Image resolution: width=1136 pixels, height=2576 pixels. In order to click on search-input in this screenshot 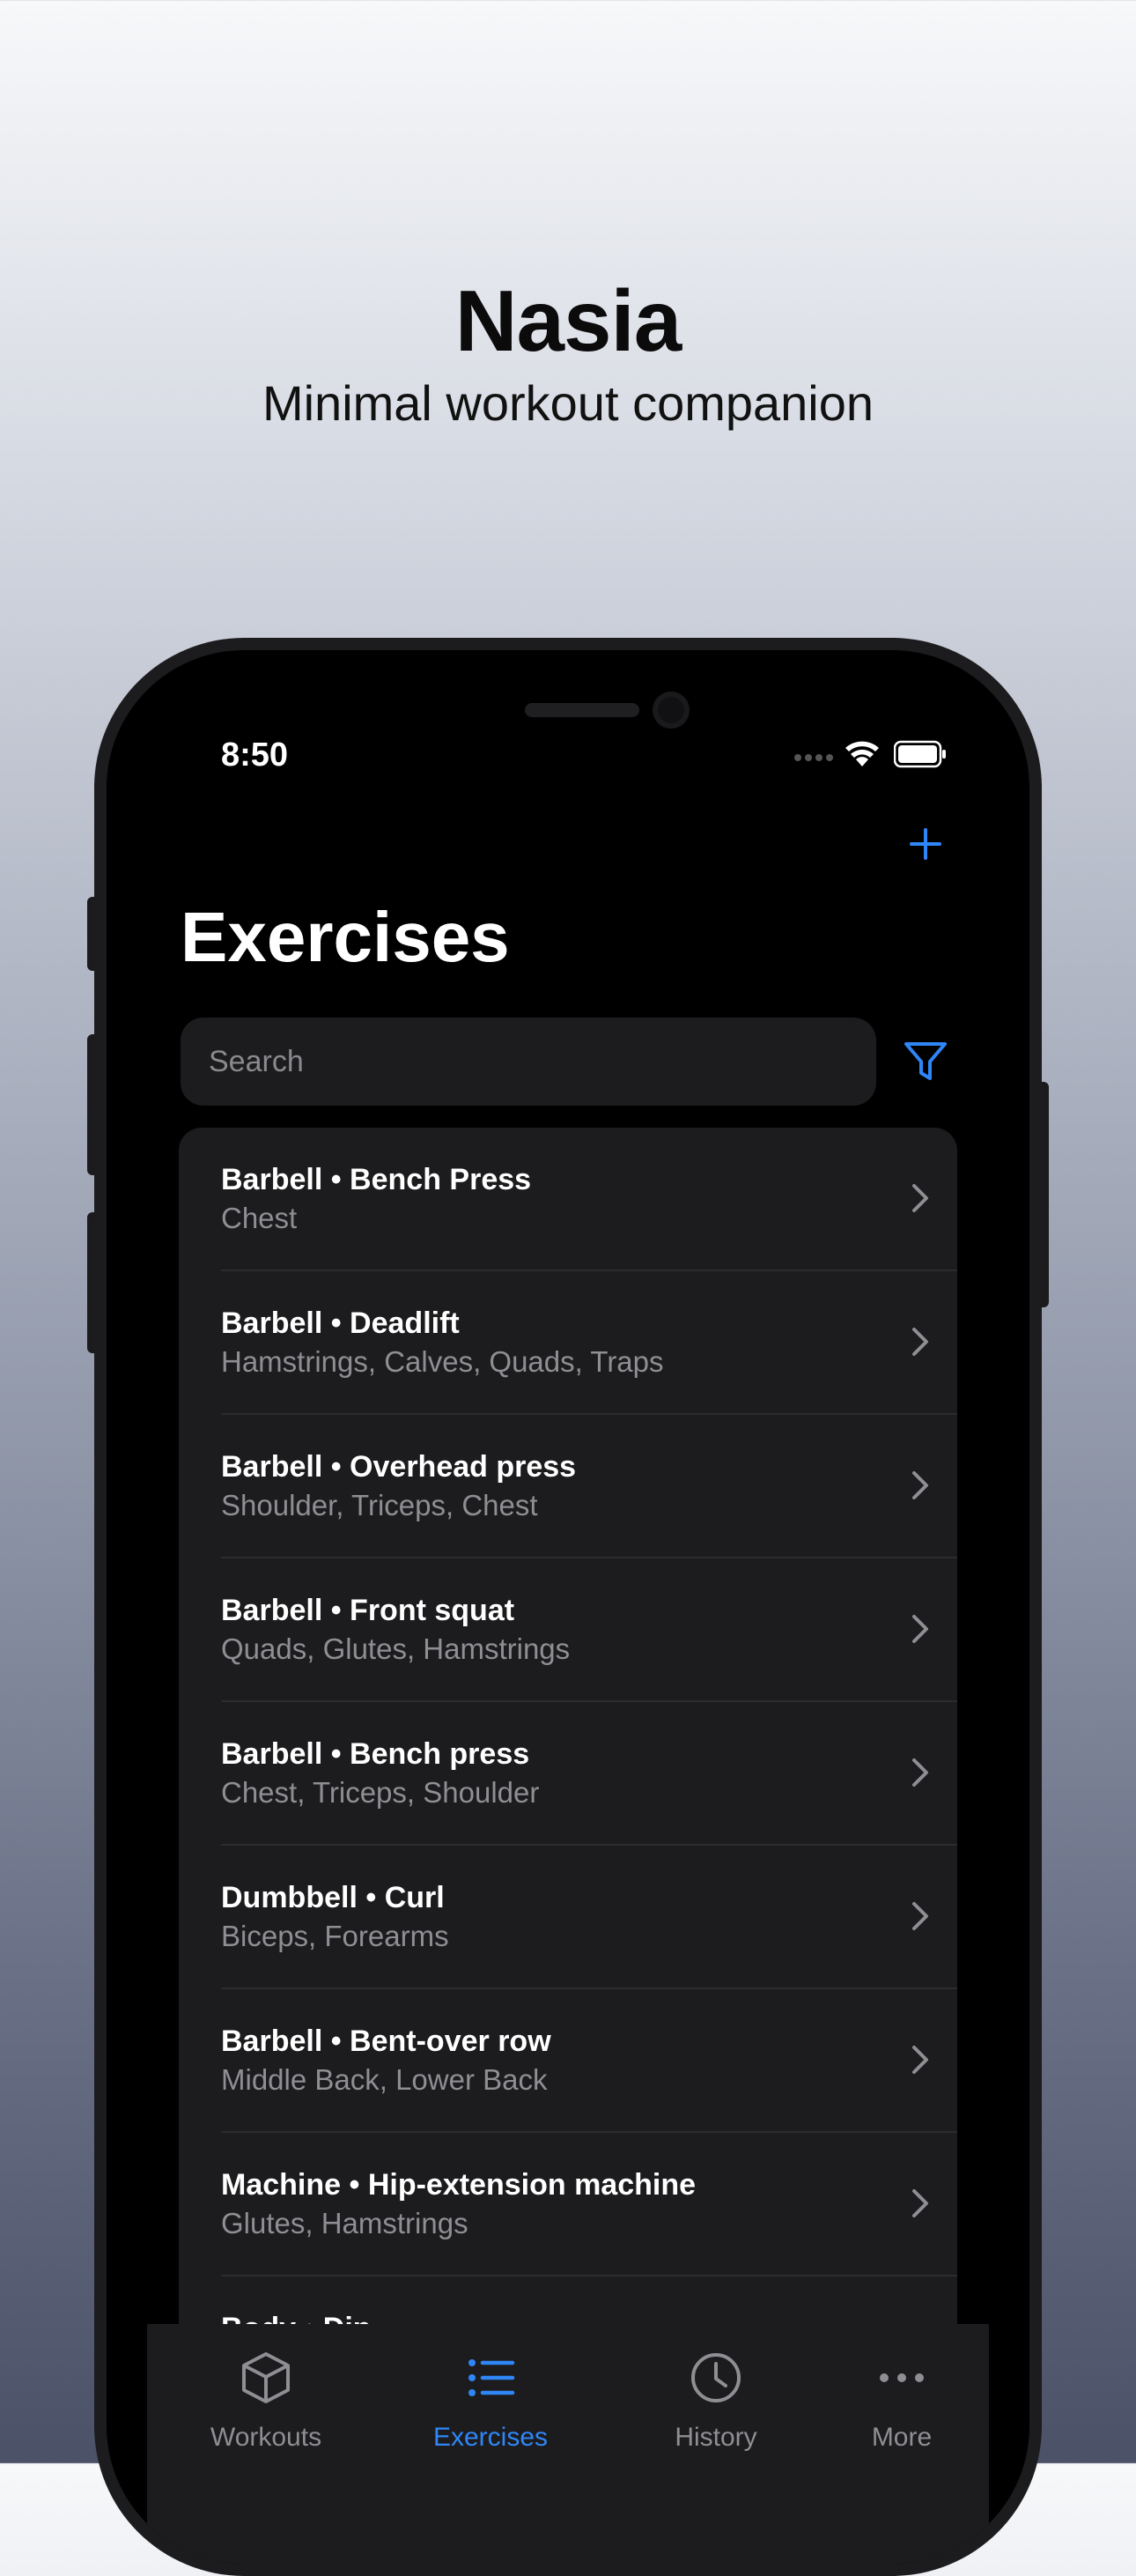, I will do `click(529, 1062)`.